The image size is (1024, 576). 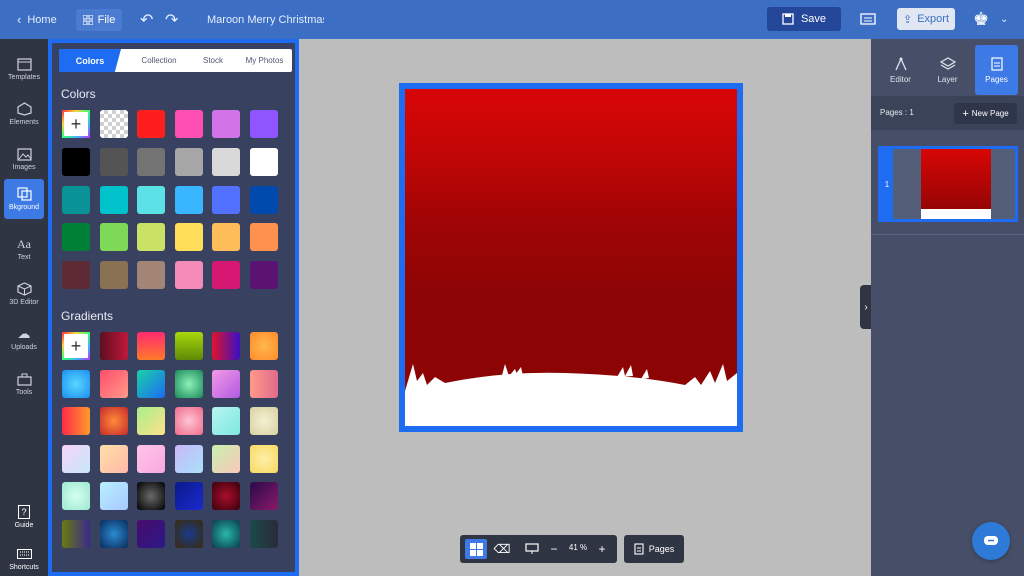 I want to click on new-page-button: + New Page, so click(x=985, y=113).